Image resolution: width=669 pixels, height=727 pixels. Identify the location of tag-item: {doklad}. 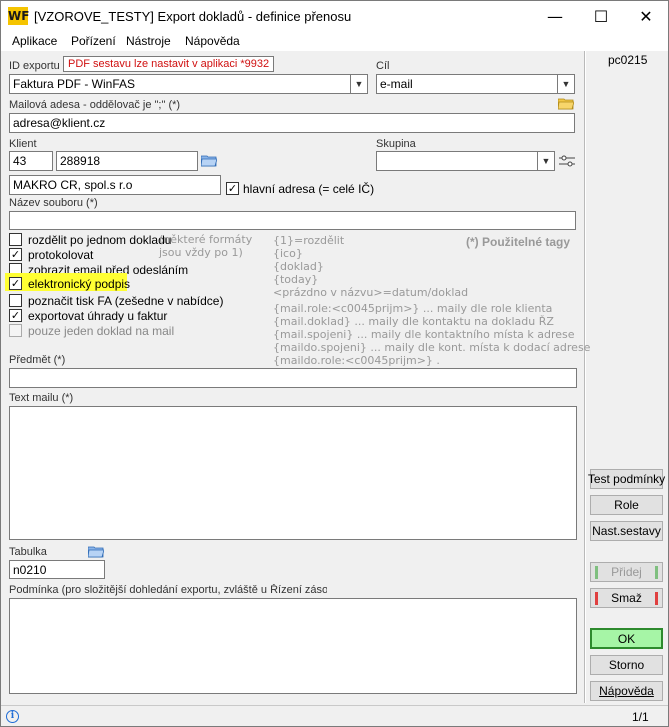
(298, 266).